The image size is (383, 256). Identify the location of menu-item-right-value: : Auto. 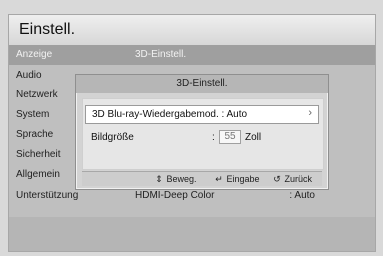
(302, 195).